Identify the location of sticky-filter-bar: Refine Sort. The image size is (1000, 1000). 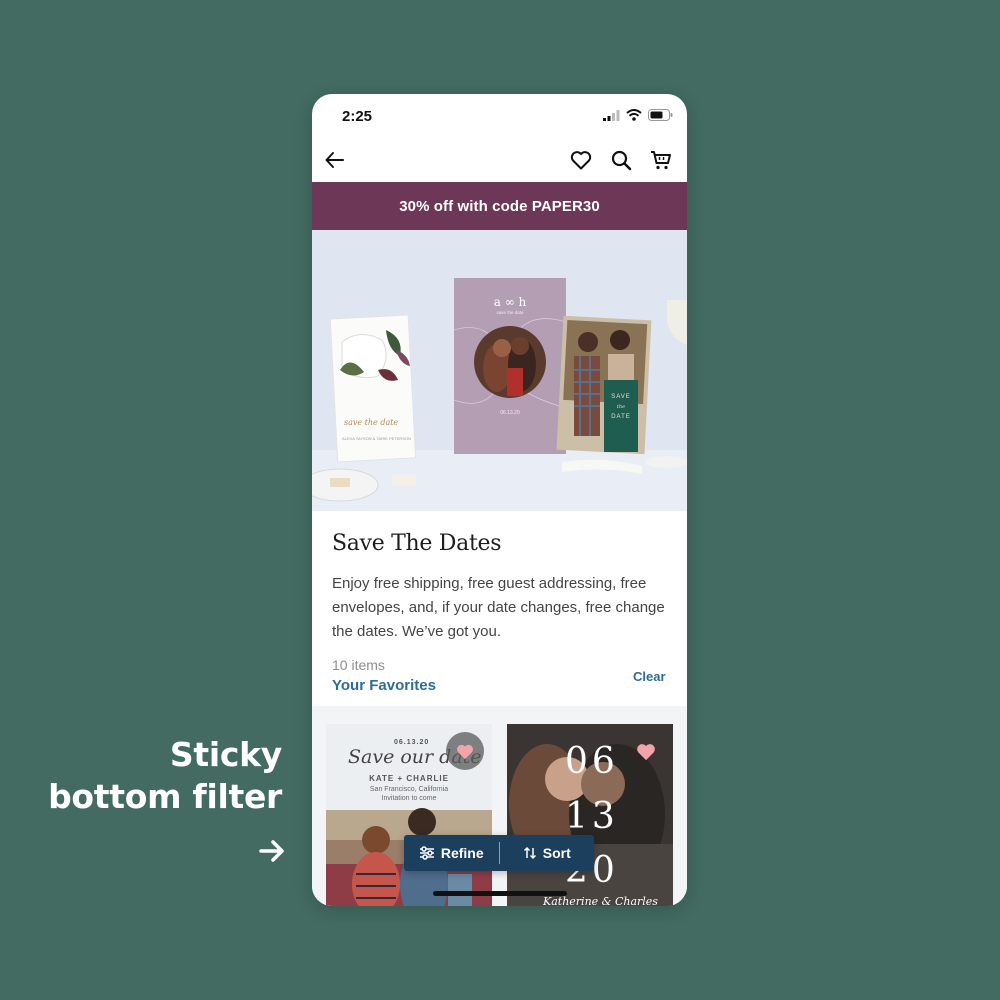
(499, 853).